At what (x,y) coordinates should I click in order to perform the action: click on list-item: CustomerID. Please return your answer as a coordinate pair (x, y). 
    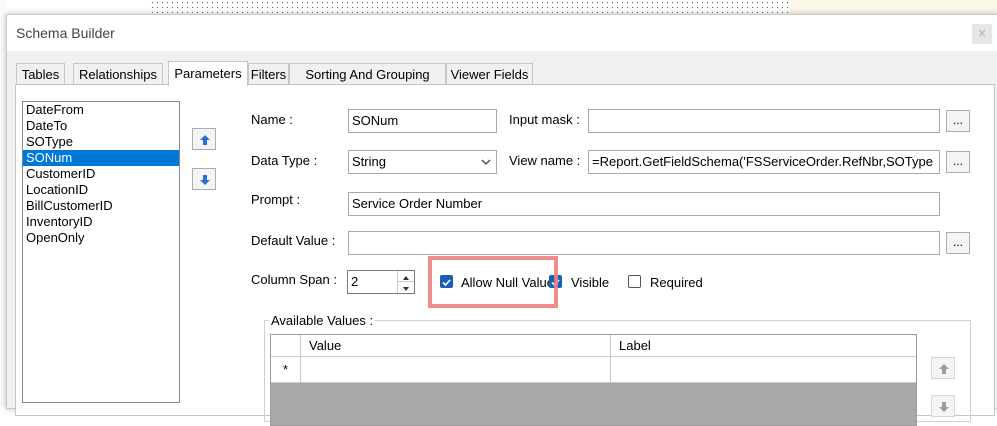
    Looking at the image, I should click on (101, 174).